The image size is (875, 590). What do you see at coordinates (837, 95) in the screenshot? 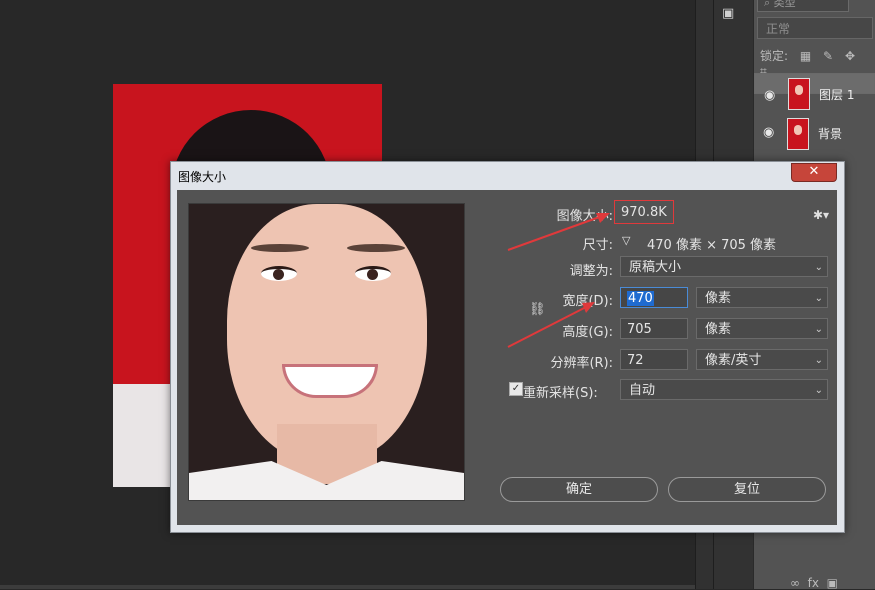
I see `layer-name: 图层 1` at bounding box center [837, 95].